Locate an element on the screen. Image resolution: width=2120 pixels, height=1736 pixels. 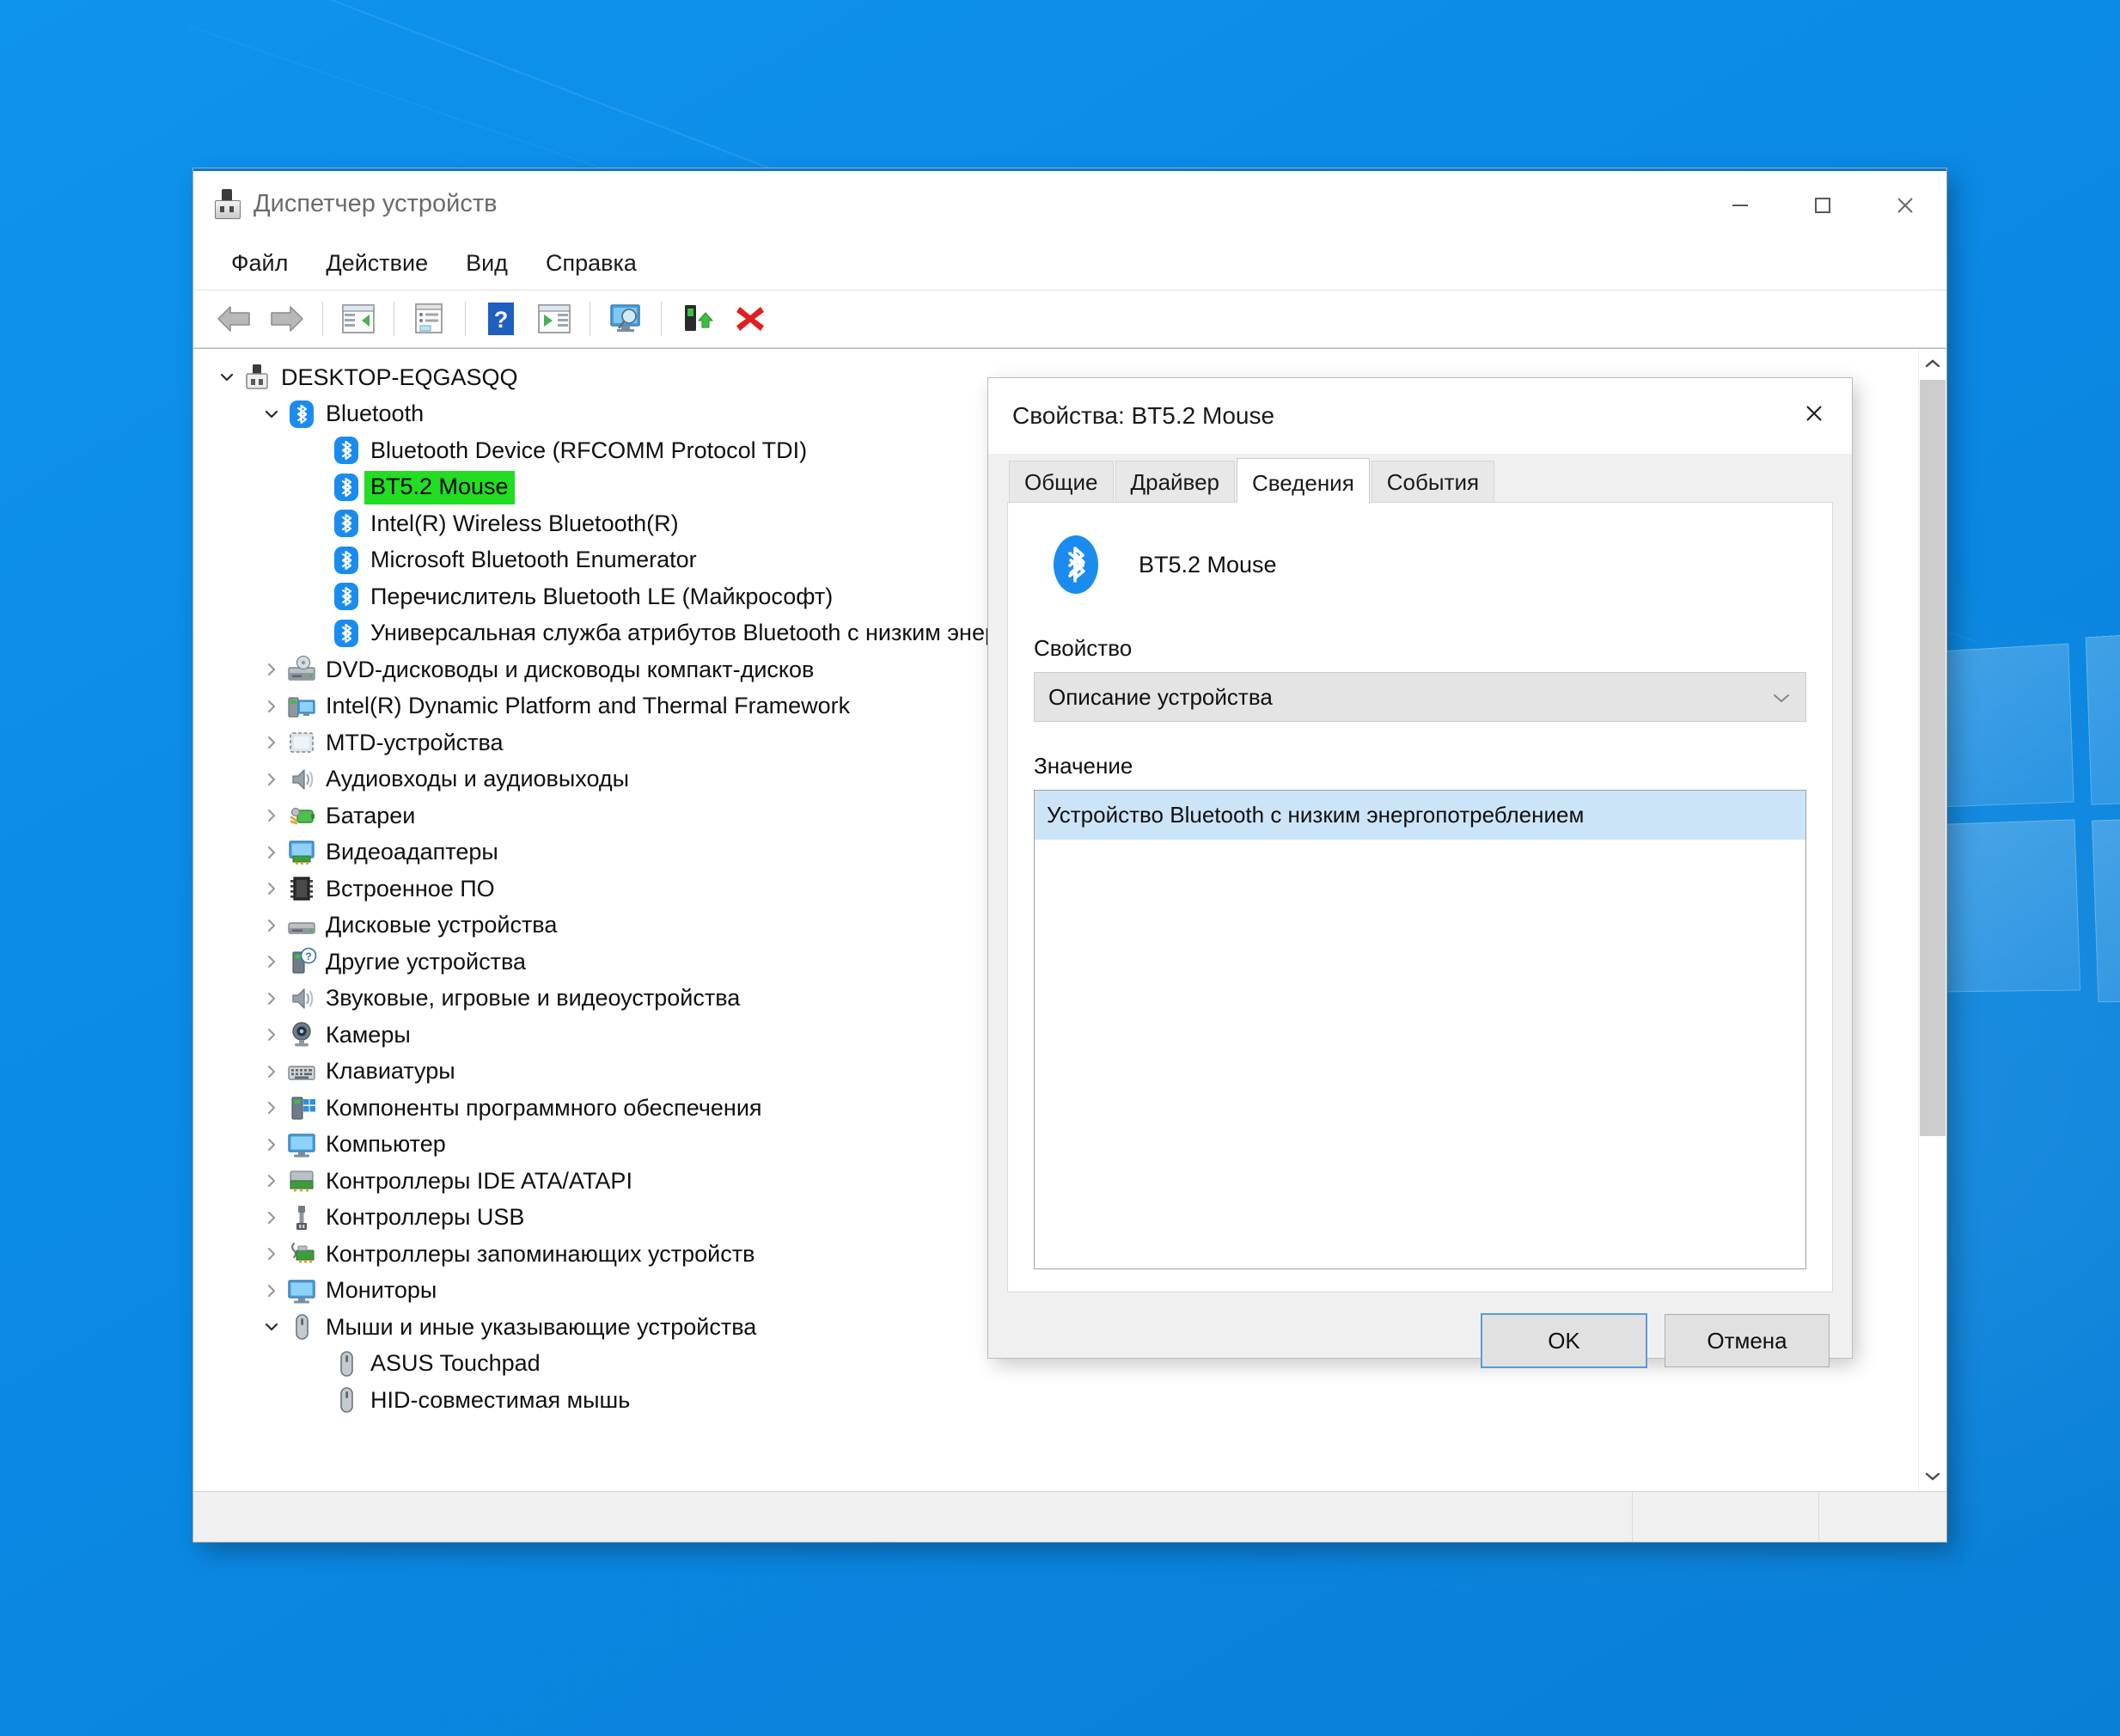
back-arrow-icon is located at coordinates (234, 319).